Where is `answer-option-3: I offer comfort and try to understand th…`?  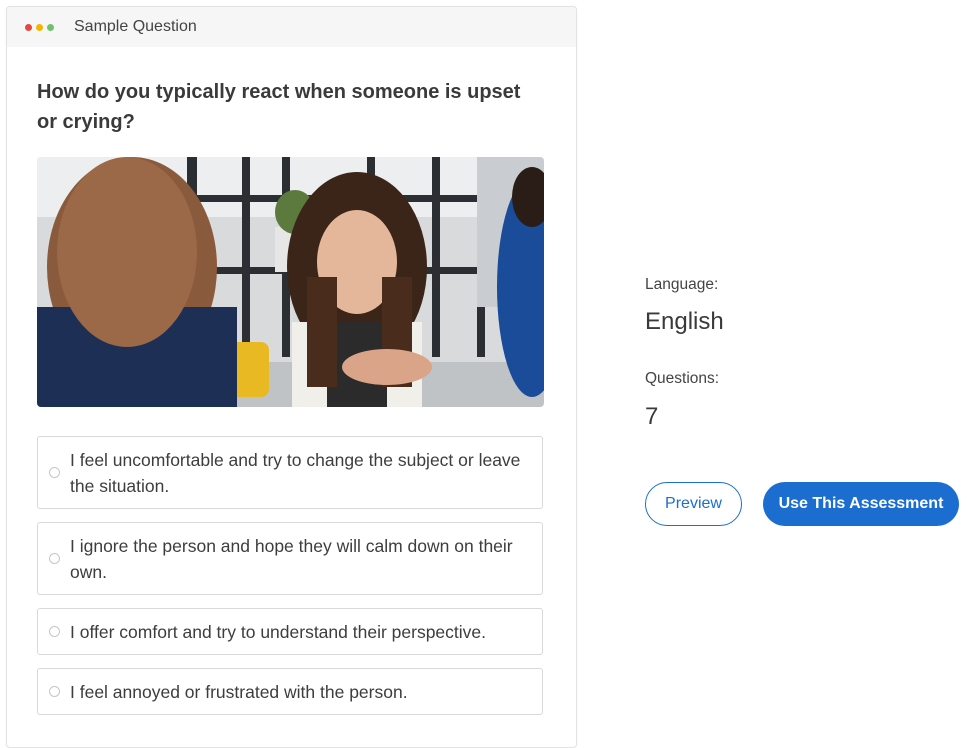
answer-option-3: I offer comfort and try to understand th… is located at coordinates (290, 631).